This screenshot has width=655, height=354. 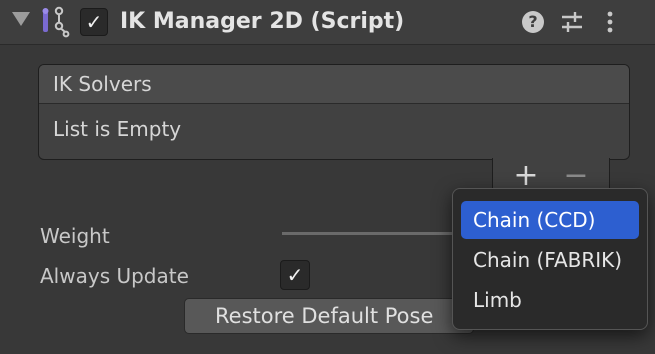 I want to click on ik-manager-icon, so click(x=56, y=22).